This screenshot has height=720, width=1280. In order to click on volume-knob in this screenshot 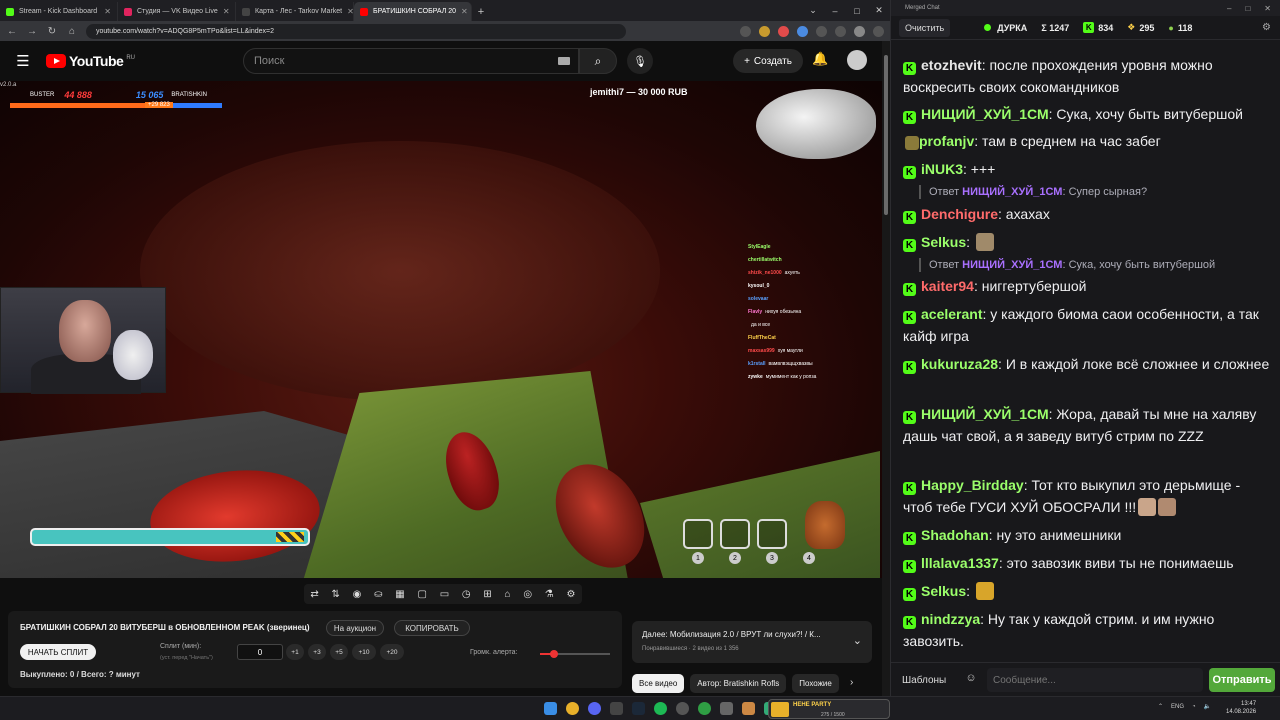, I will do `click(554, 654)`.